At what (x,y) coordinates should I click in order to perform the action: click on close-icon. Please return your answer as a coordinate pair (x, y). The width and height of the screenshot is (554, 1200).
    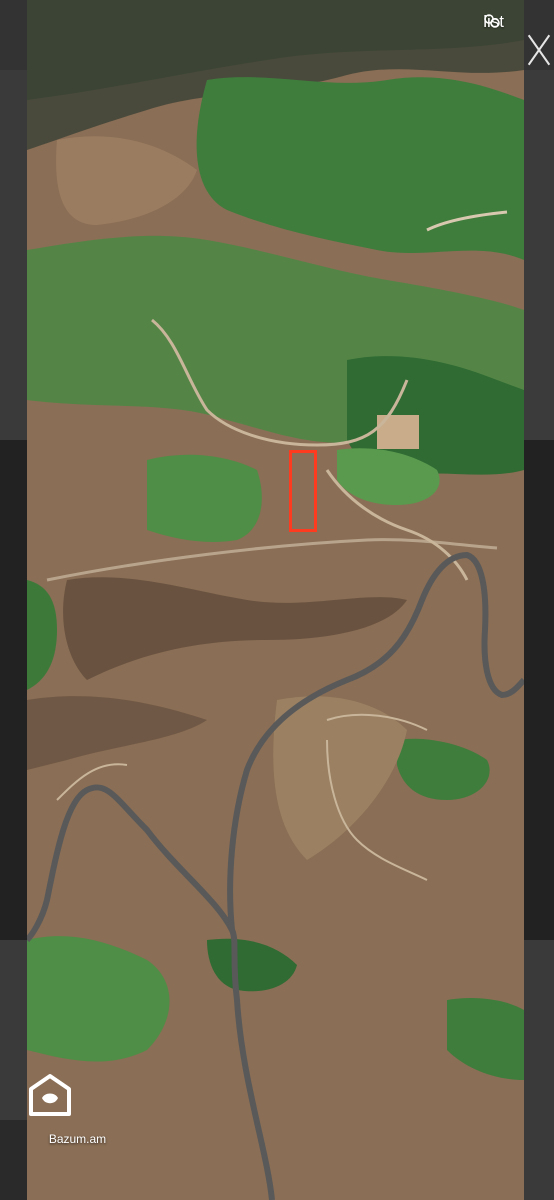
    Looking at the image, I should click on (539, 50).